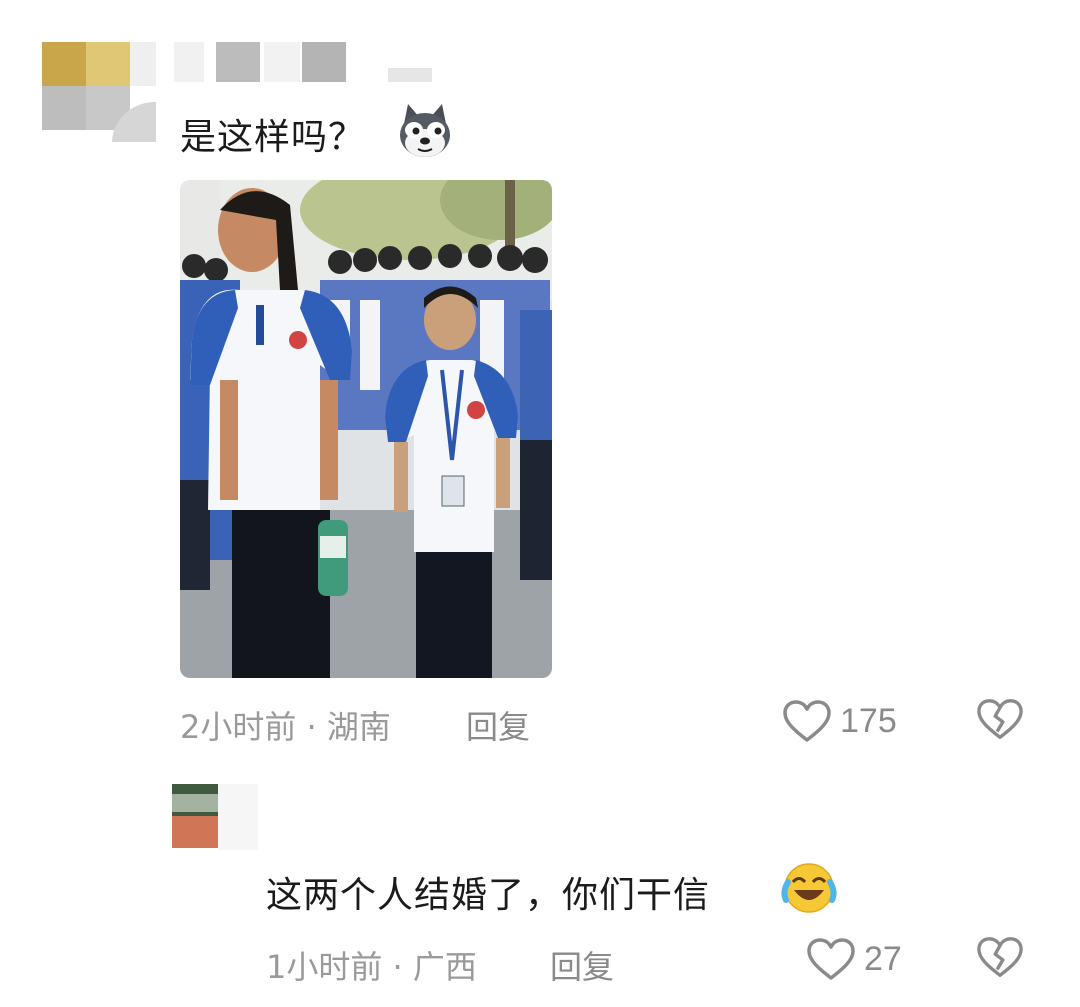 This screenshot has width=1080, height=1007. I want to click on like-count: 27, so click(883, 959).